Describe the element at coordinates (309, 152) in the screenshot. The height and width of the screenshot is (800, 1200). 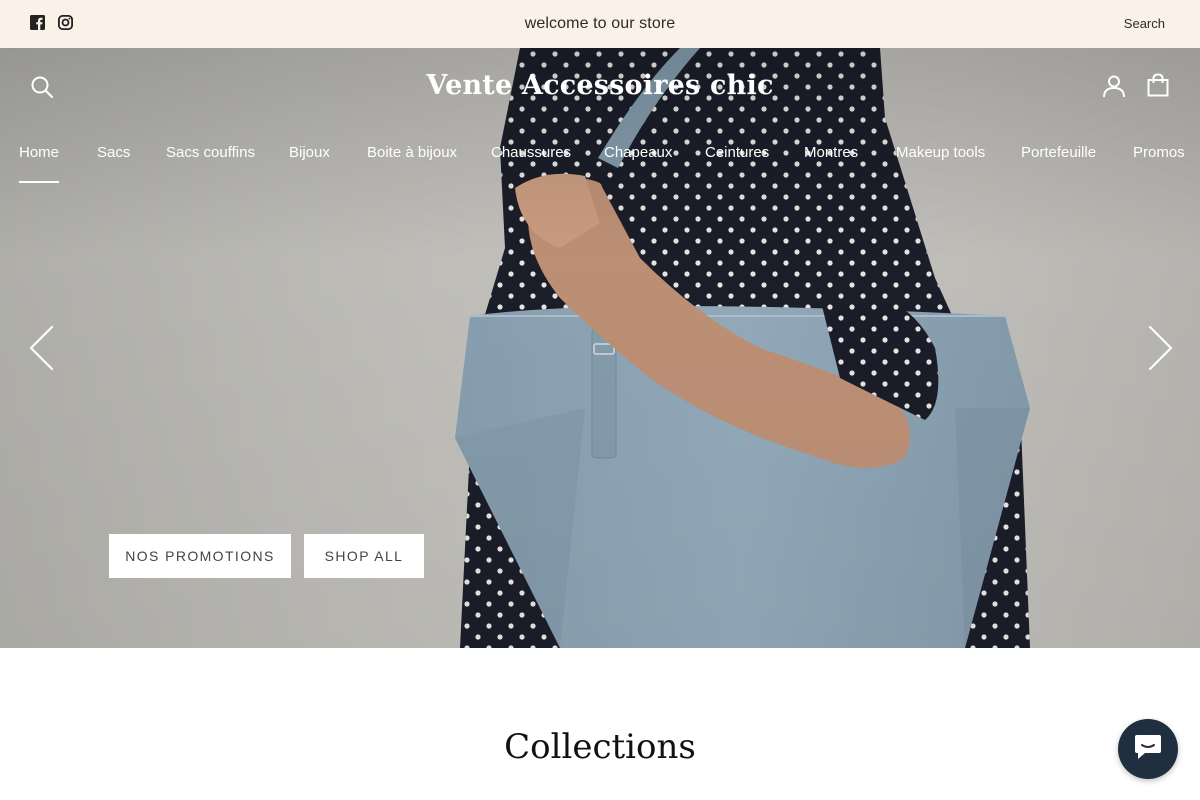
I see `nav-item-bijoux: Bijoux` at that location.